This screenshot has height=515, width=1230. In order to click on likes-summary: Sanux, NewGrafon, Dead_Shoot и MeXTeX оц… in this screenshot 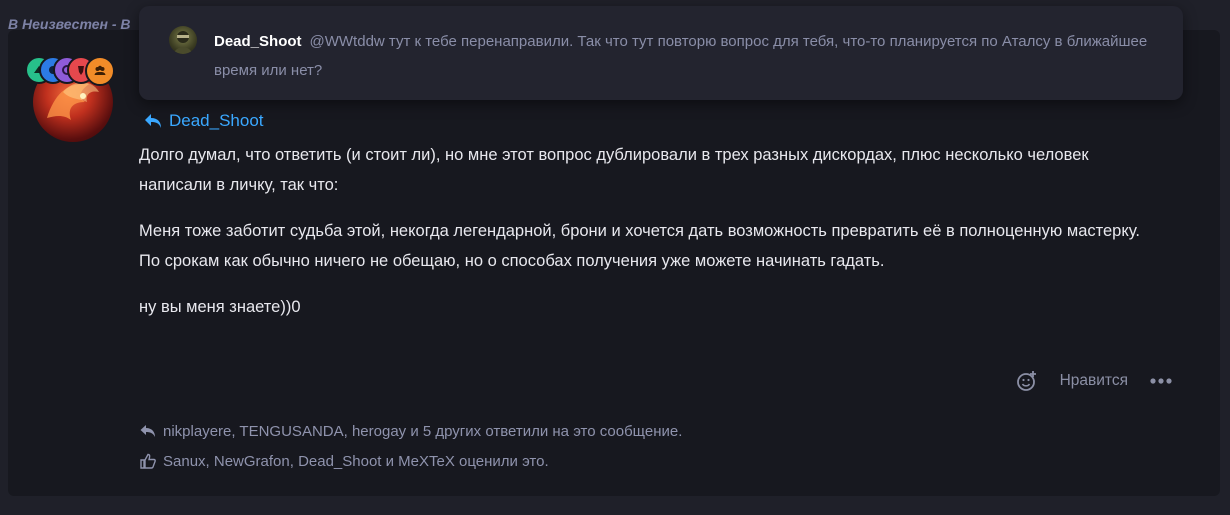, I will do `click(410, 461)`.